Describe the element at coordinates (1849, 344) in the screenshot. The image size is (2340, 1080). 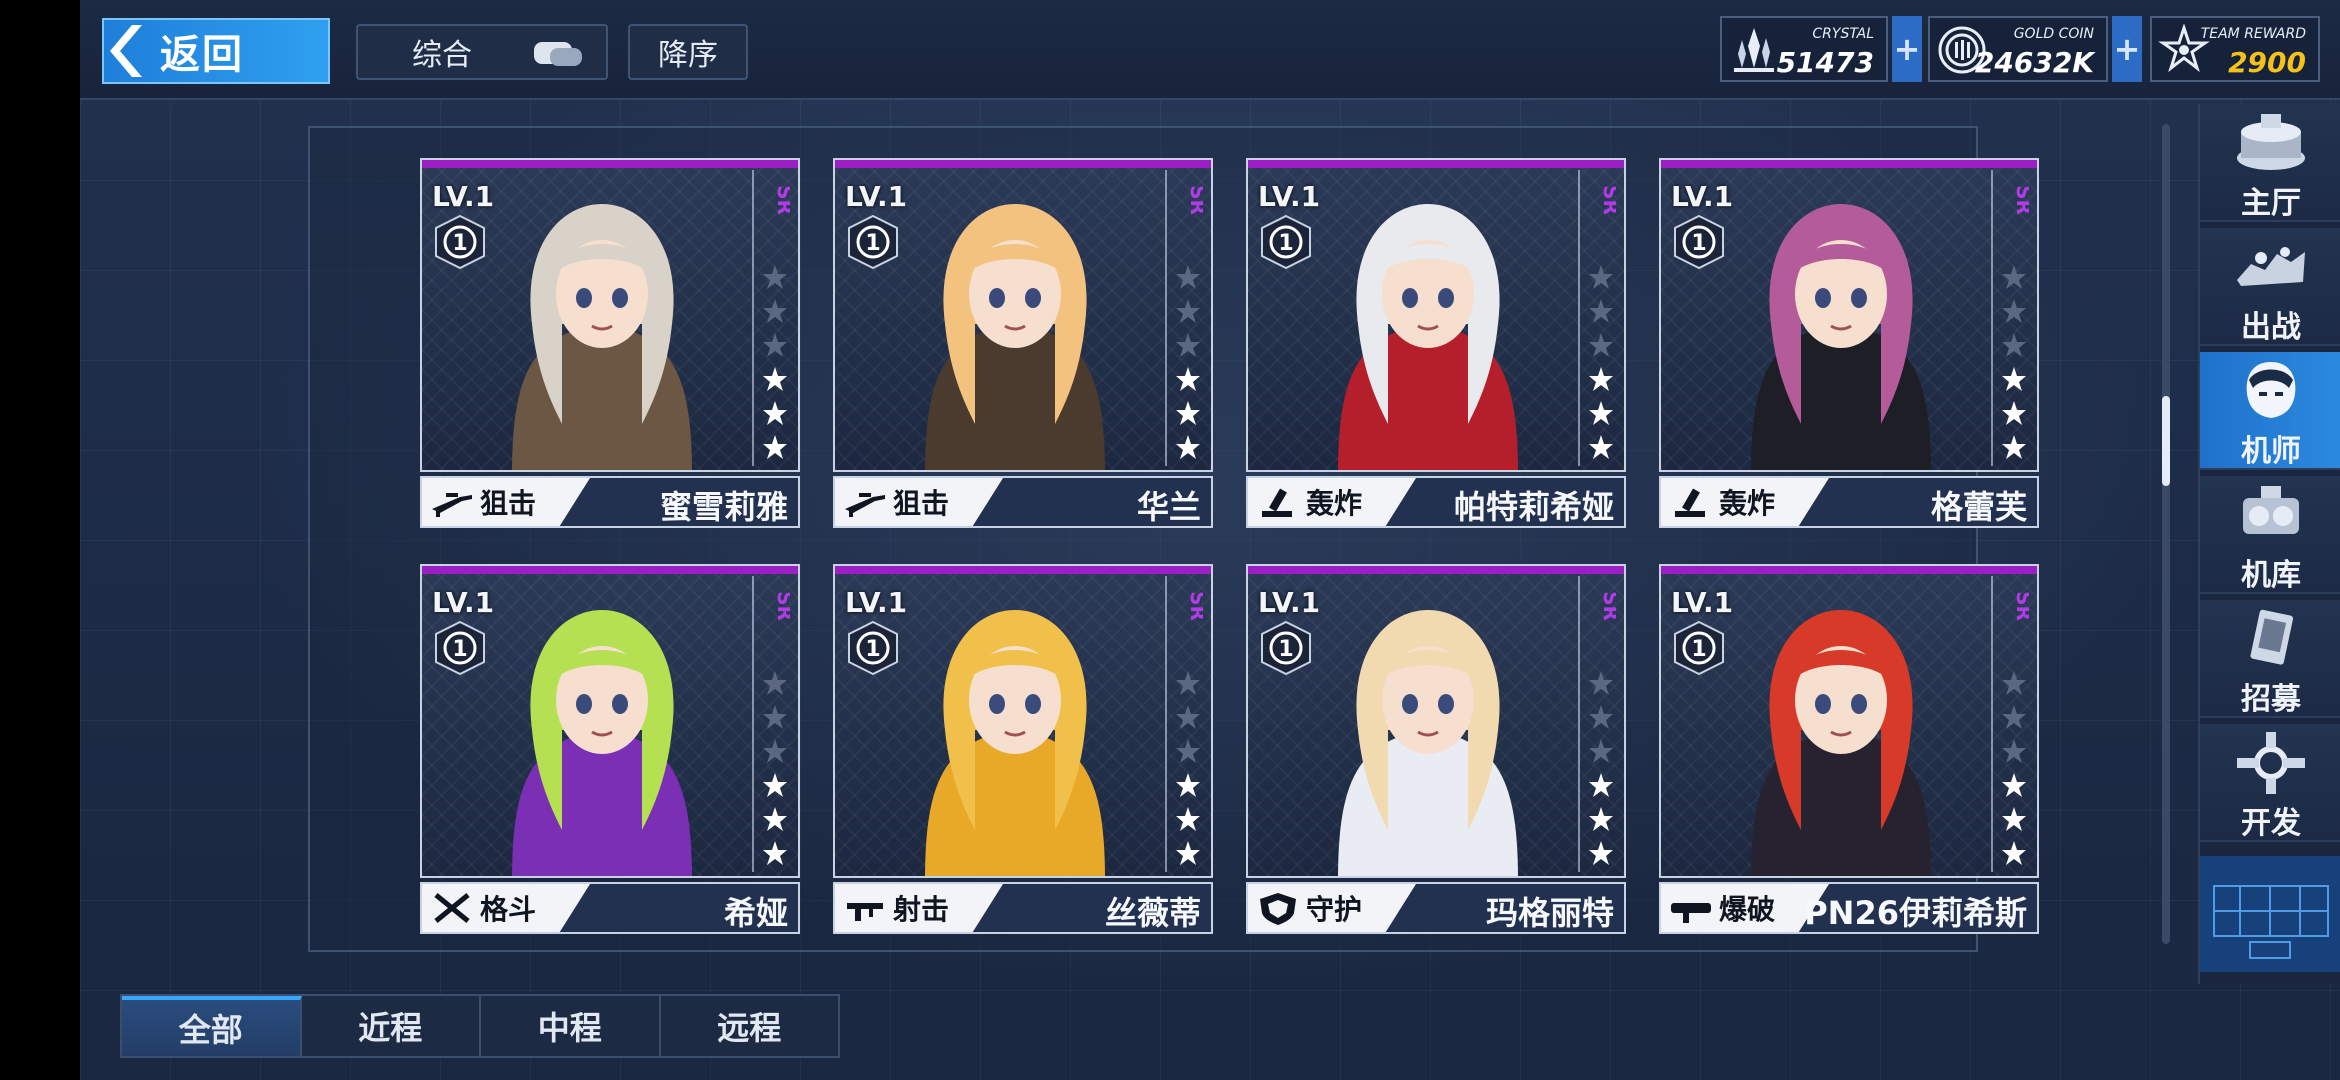
I see `pilot-card: LV.1 1 SR 轰炸 格蕾芙` at that location.